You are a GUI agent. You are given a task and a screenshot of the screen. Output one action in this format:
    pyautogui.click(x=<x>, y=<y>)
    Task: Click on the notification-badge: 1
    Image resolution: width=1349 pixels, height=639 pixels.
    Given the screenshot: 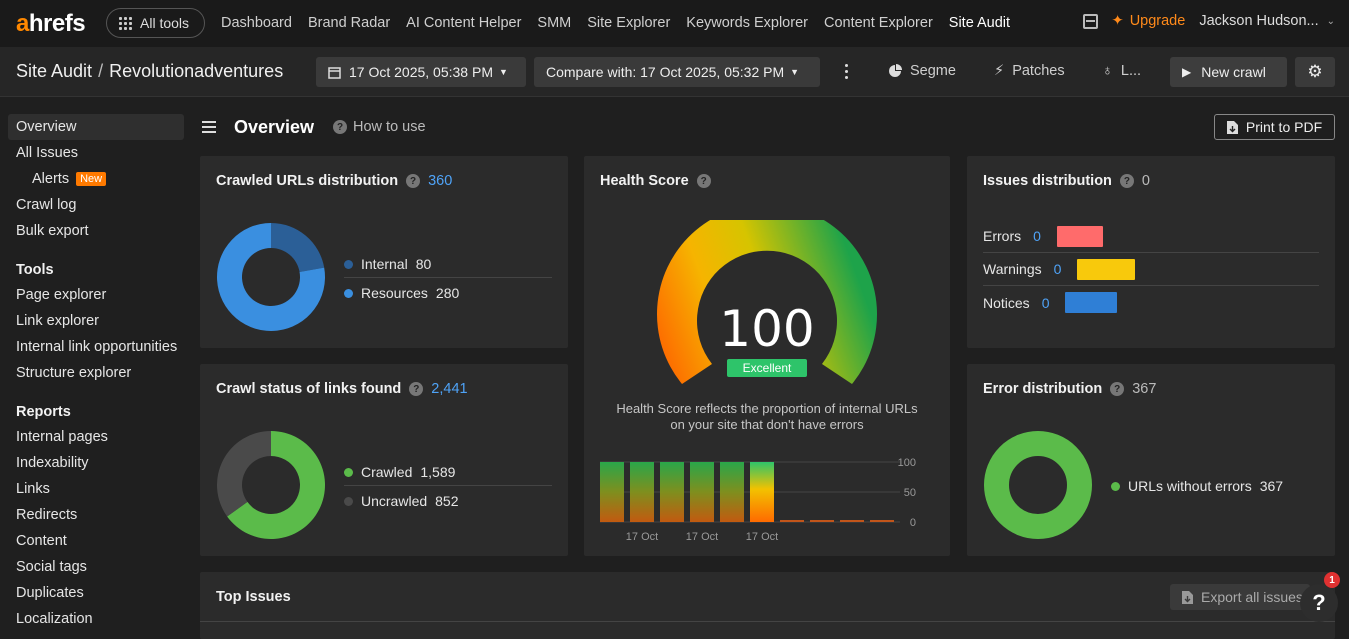 What is the action you would take?
    pyautogui.click(x=1332, y=580)
    